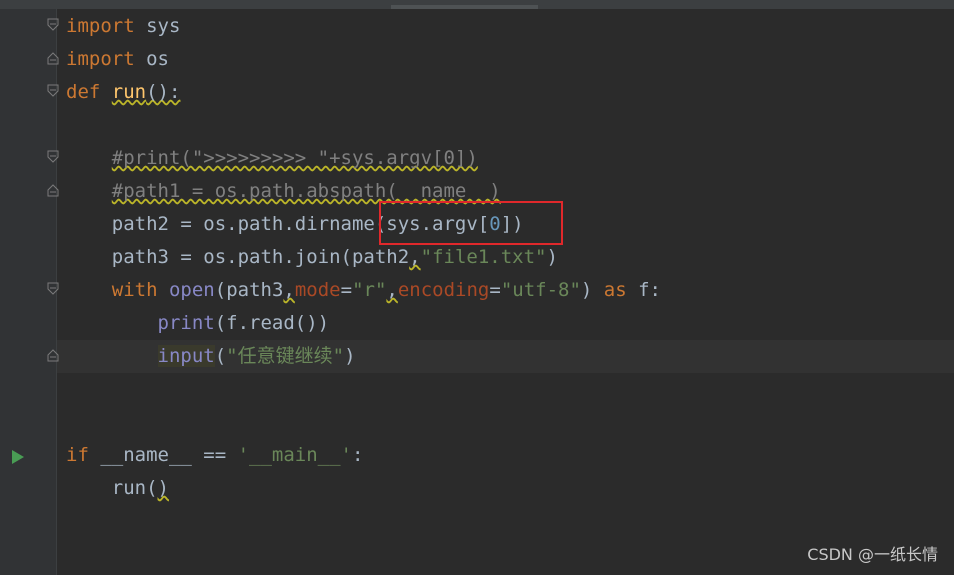  I want to click on code-line: import os, so click(117, 59).